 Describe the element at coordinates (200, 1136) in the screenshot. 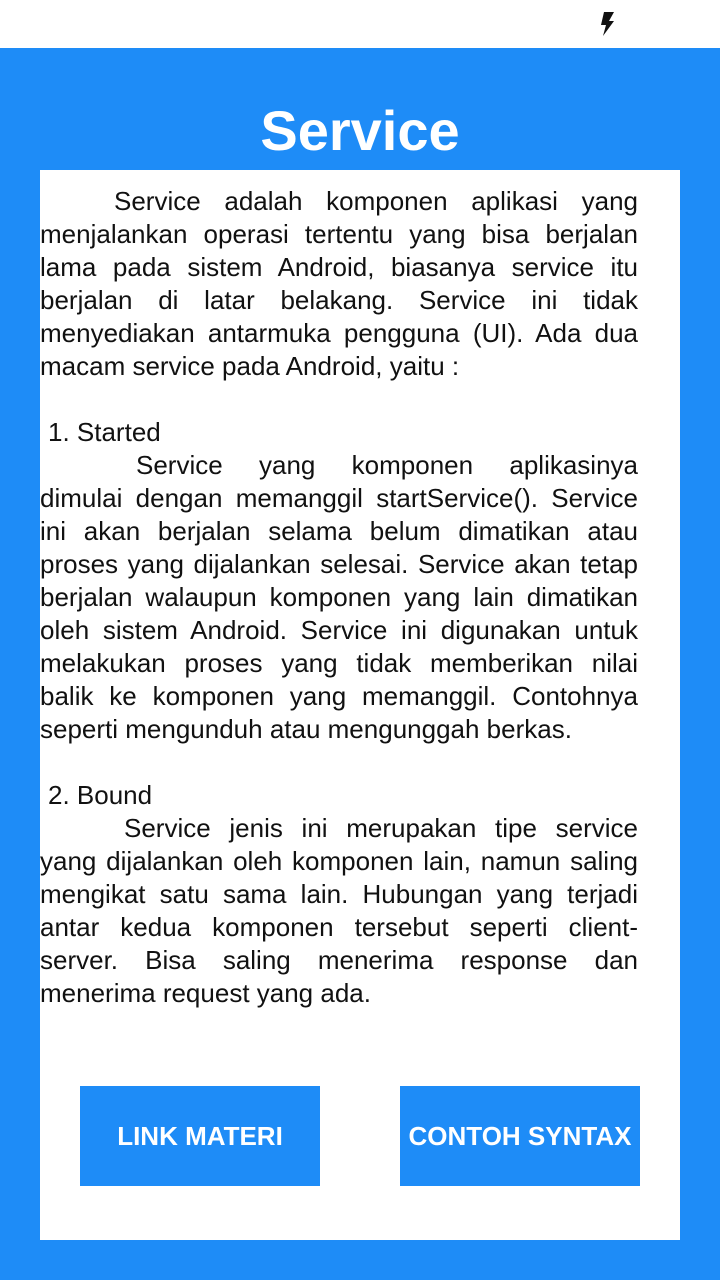

I see `link-materi-button: LINK MATERI` at that location.